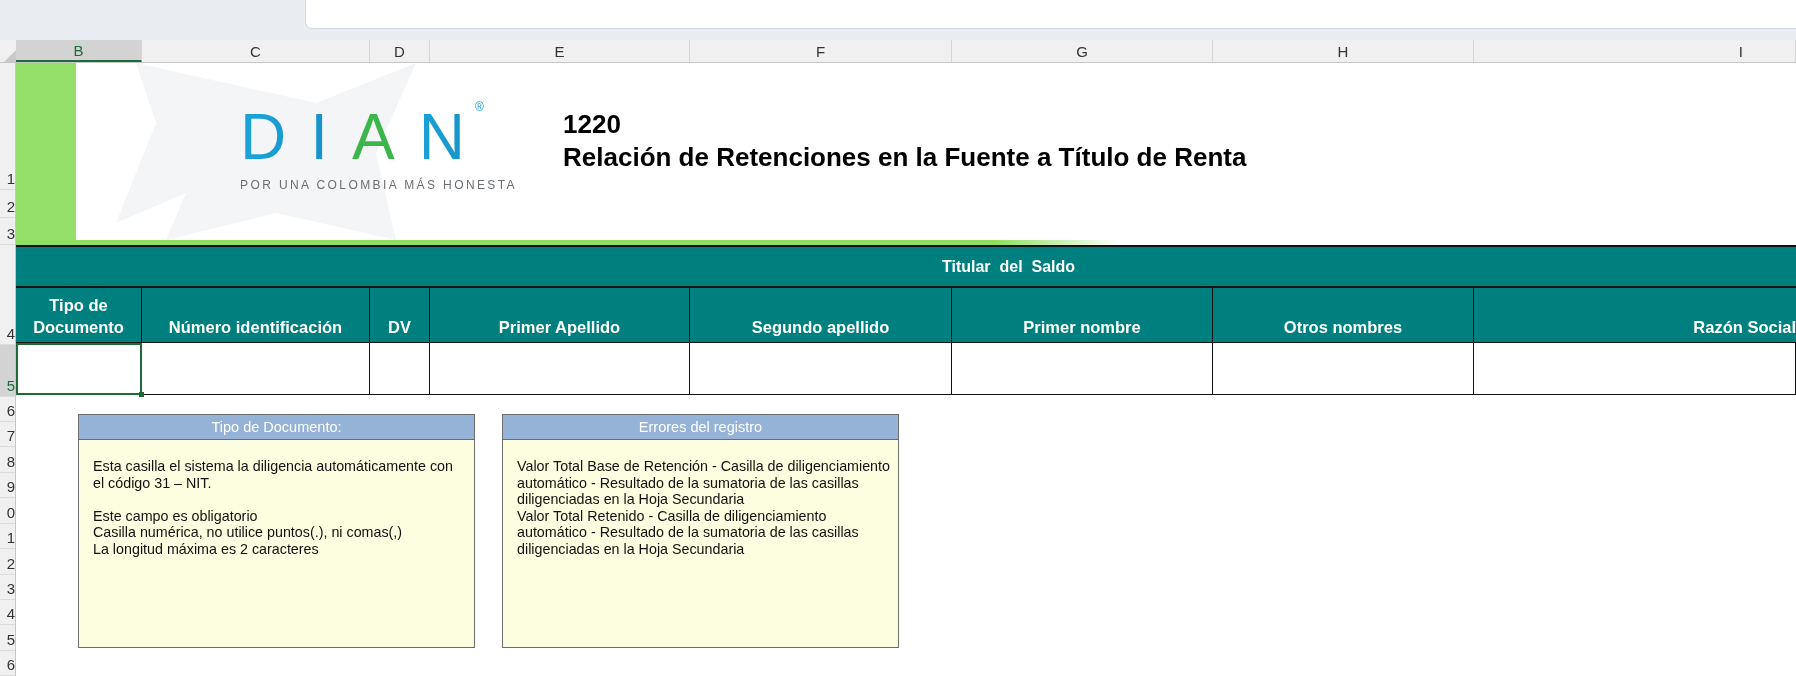 The height and width of the screenshot is (676, 1796). Describe the element at coordinates (7, 511) in the screenshot. I see `row-header: 0` at that location.